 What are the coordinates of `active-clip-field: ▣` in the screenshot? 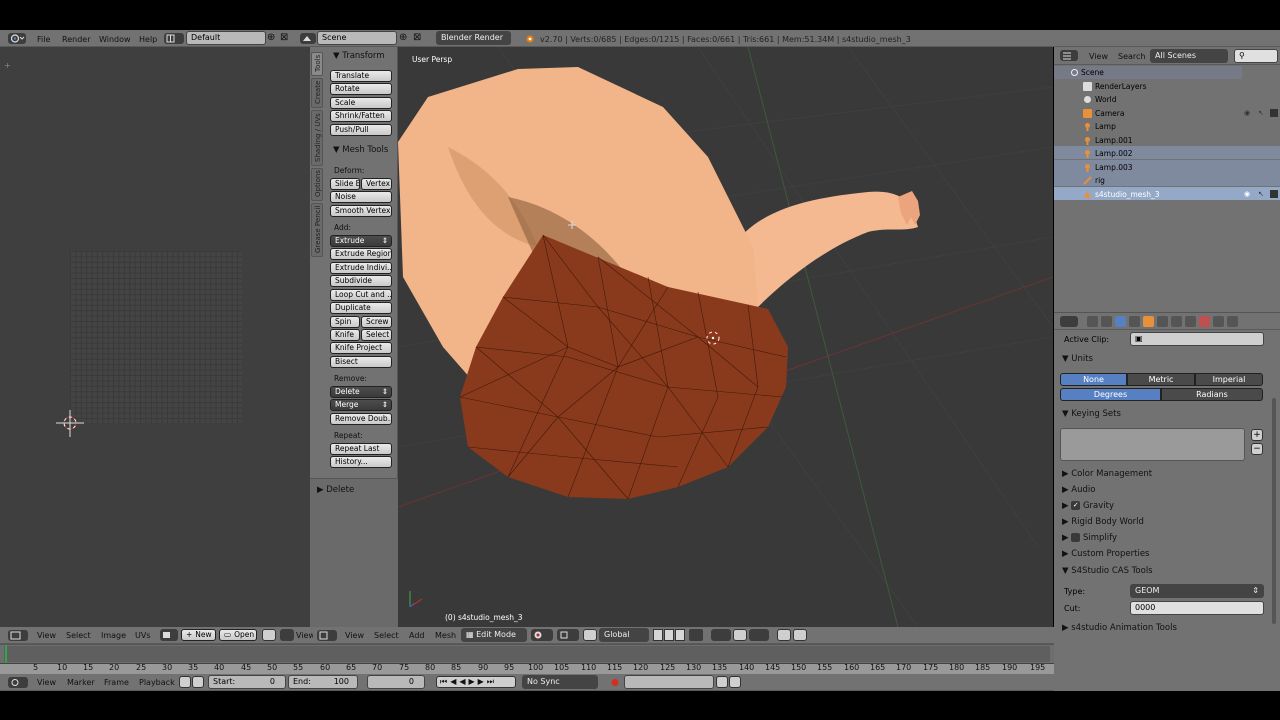 It's located at (1197, 339).